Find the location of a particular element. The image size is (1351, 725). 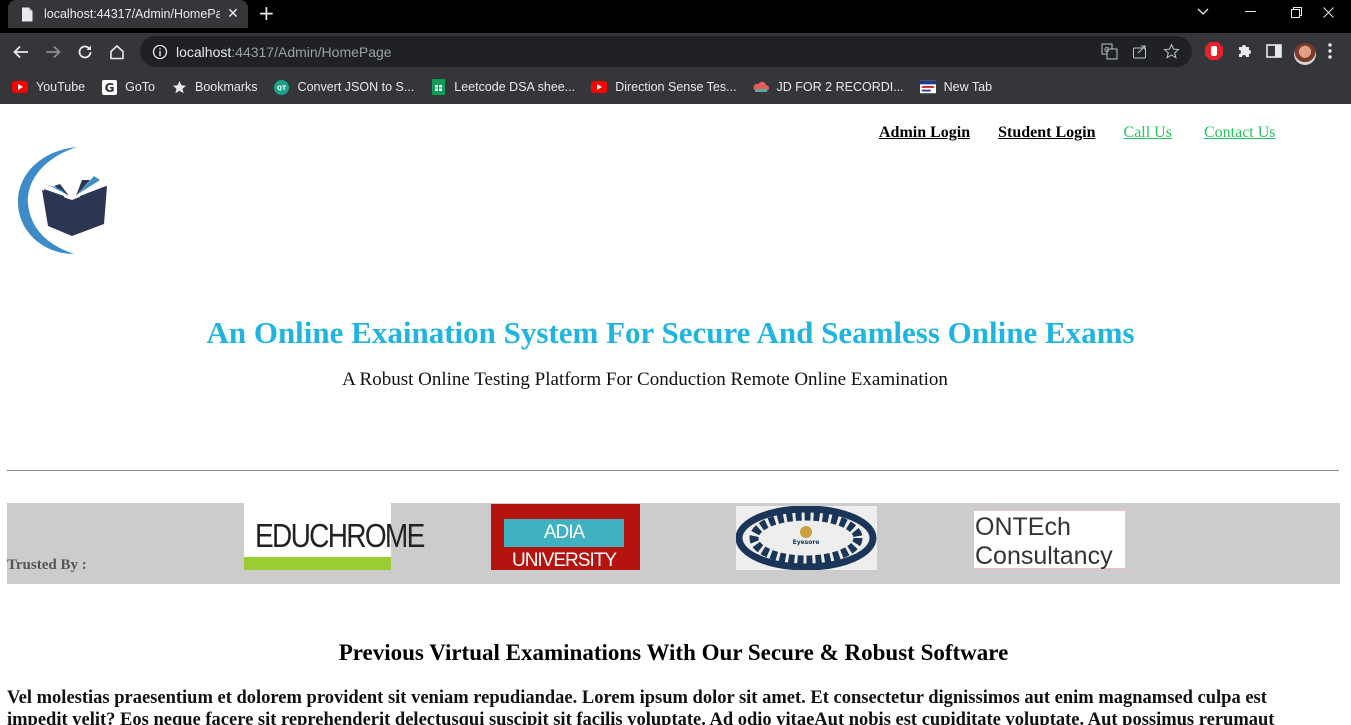

bookmark-item: G GoTo is located at coordinates (128, 87).